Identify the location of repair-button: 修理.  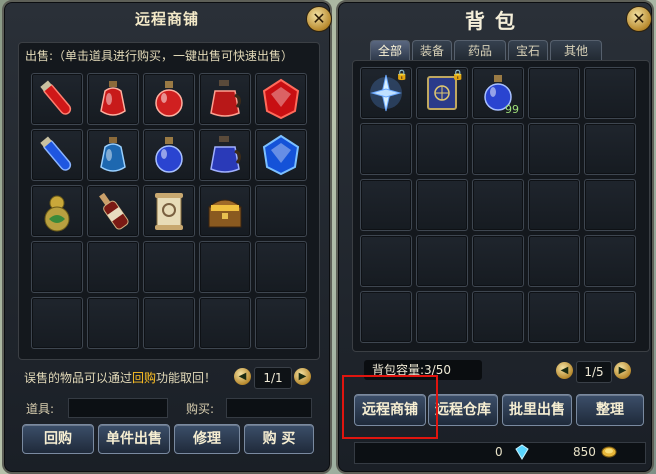
(207, 439).